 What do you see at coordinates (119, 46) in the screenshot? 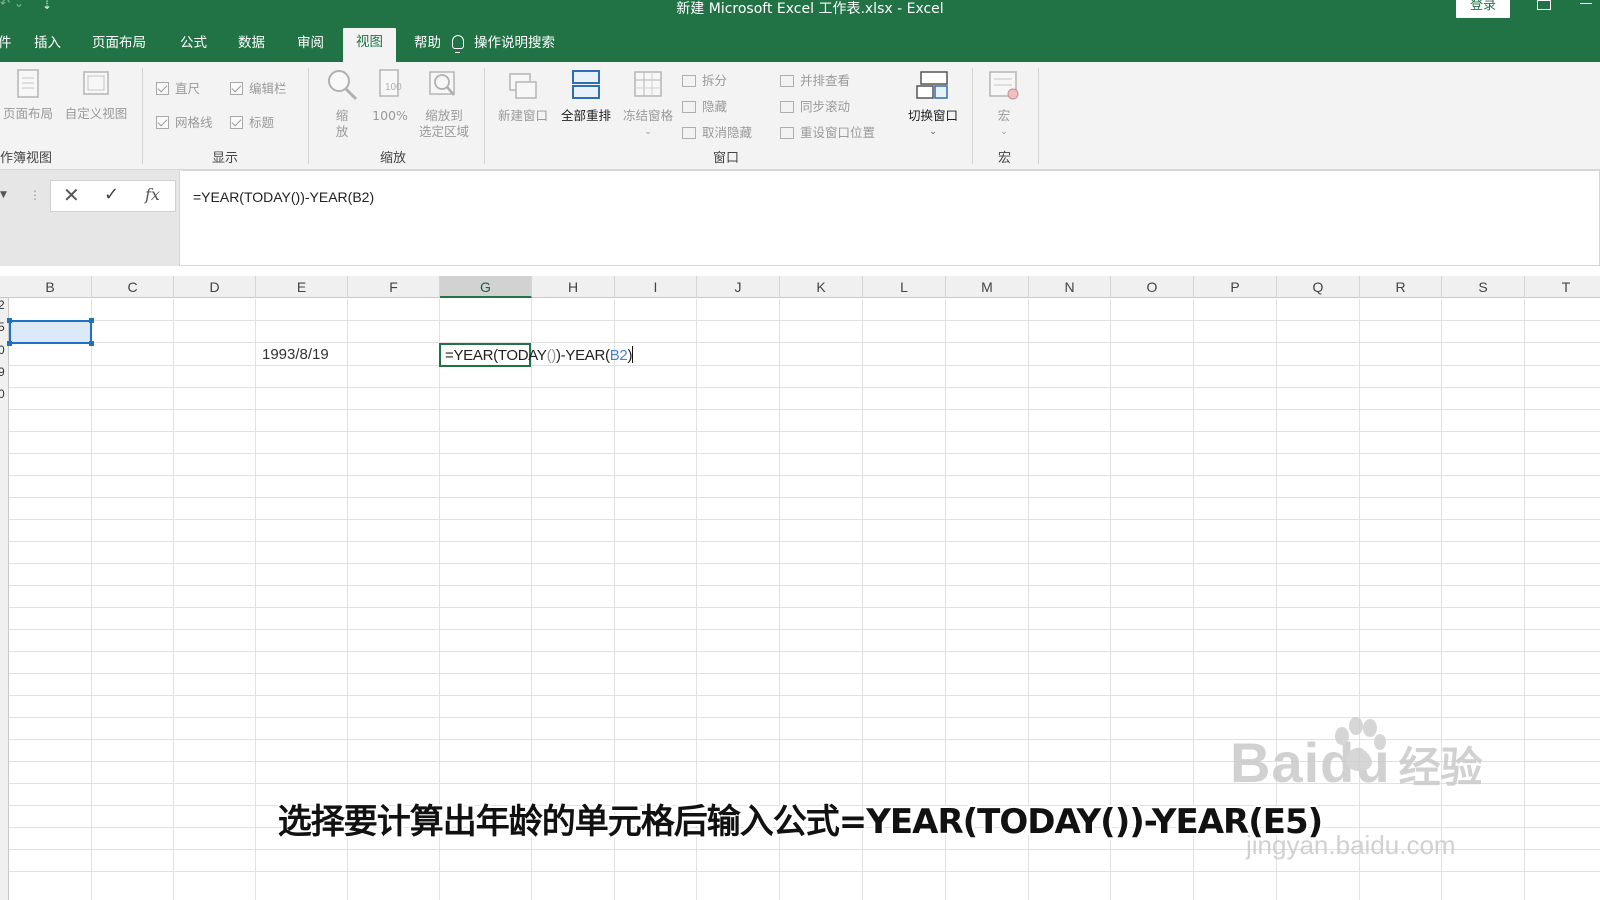
I see `tab-page-layout: 页面布局` at bounding box center [119, 46].